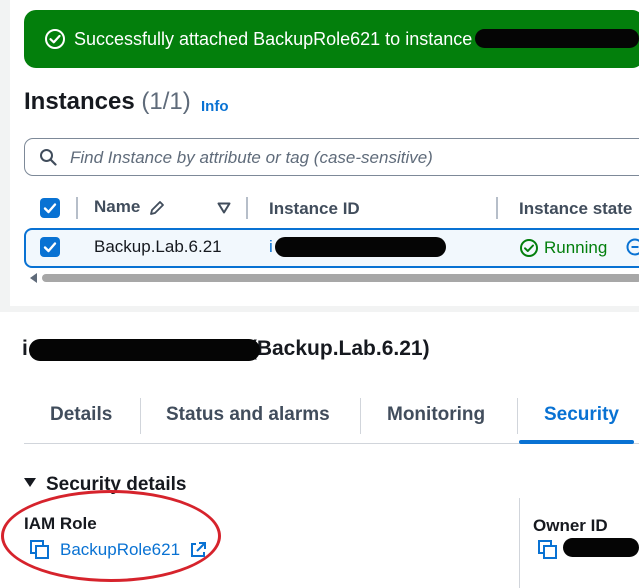 This screenshot has width=639, height=588. I want to click on instances-heading: Instances (1/1), so click(107, 102).